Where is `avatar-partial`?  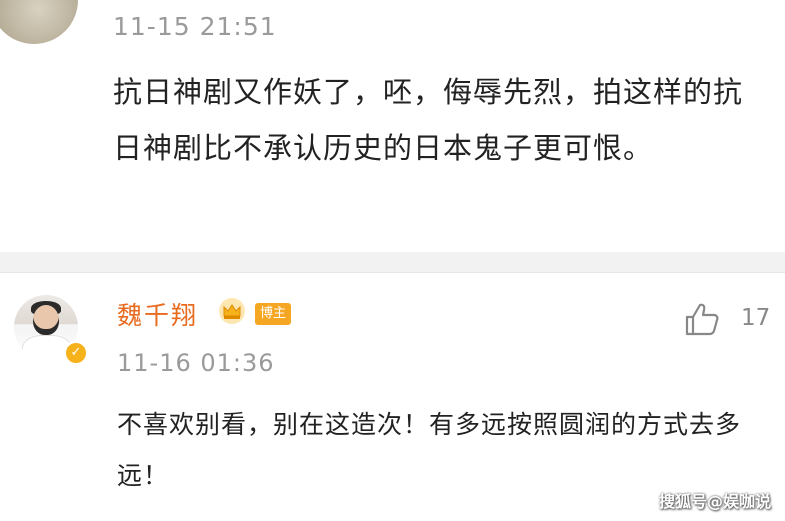 avatar-partial is located at coordinates (39, 22).